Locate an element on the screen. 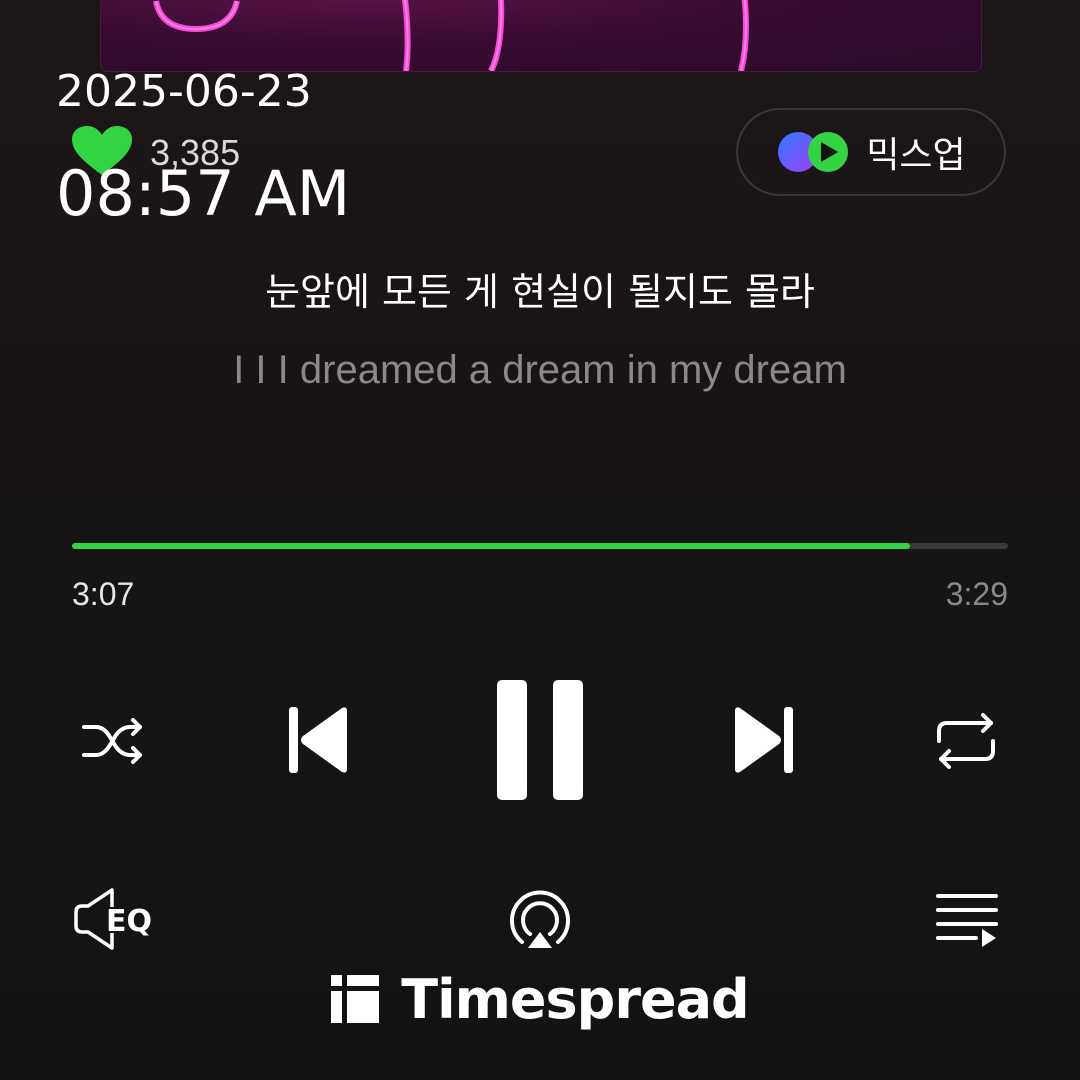 The image size is (1080, 1080). shuffle-icon is located at coordinates (112, 741).